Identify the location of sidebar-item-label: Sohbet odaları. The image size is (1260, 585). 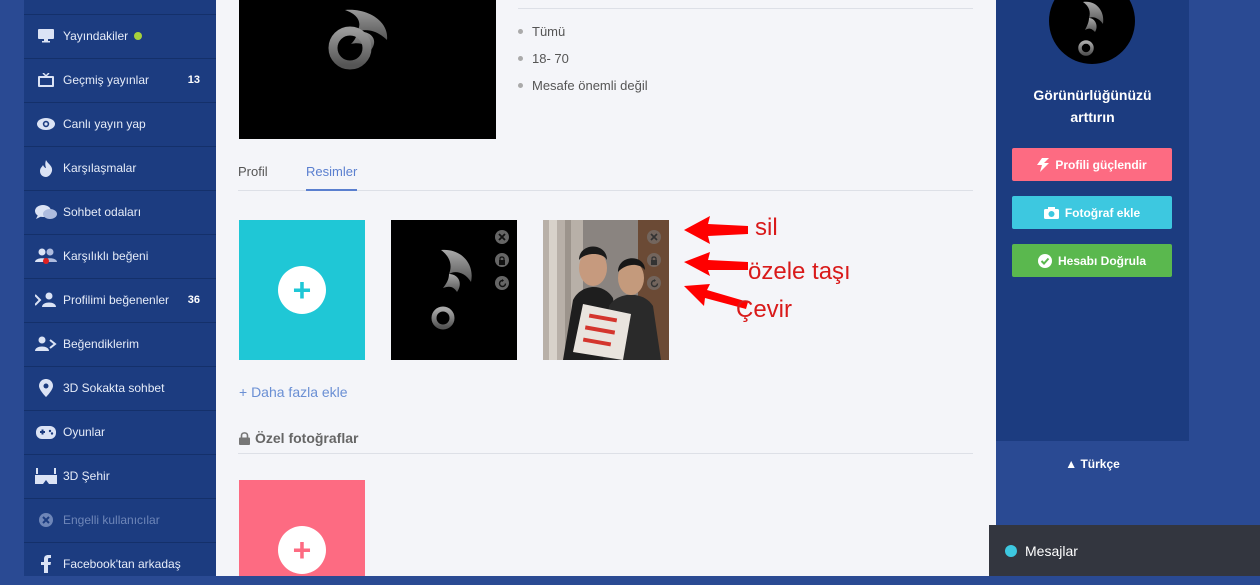
(102, 212).